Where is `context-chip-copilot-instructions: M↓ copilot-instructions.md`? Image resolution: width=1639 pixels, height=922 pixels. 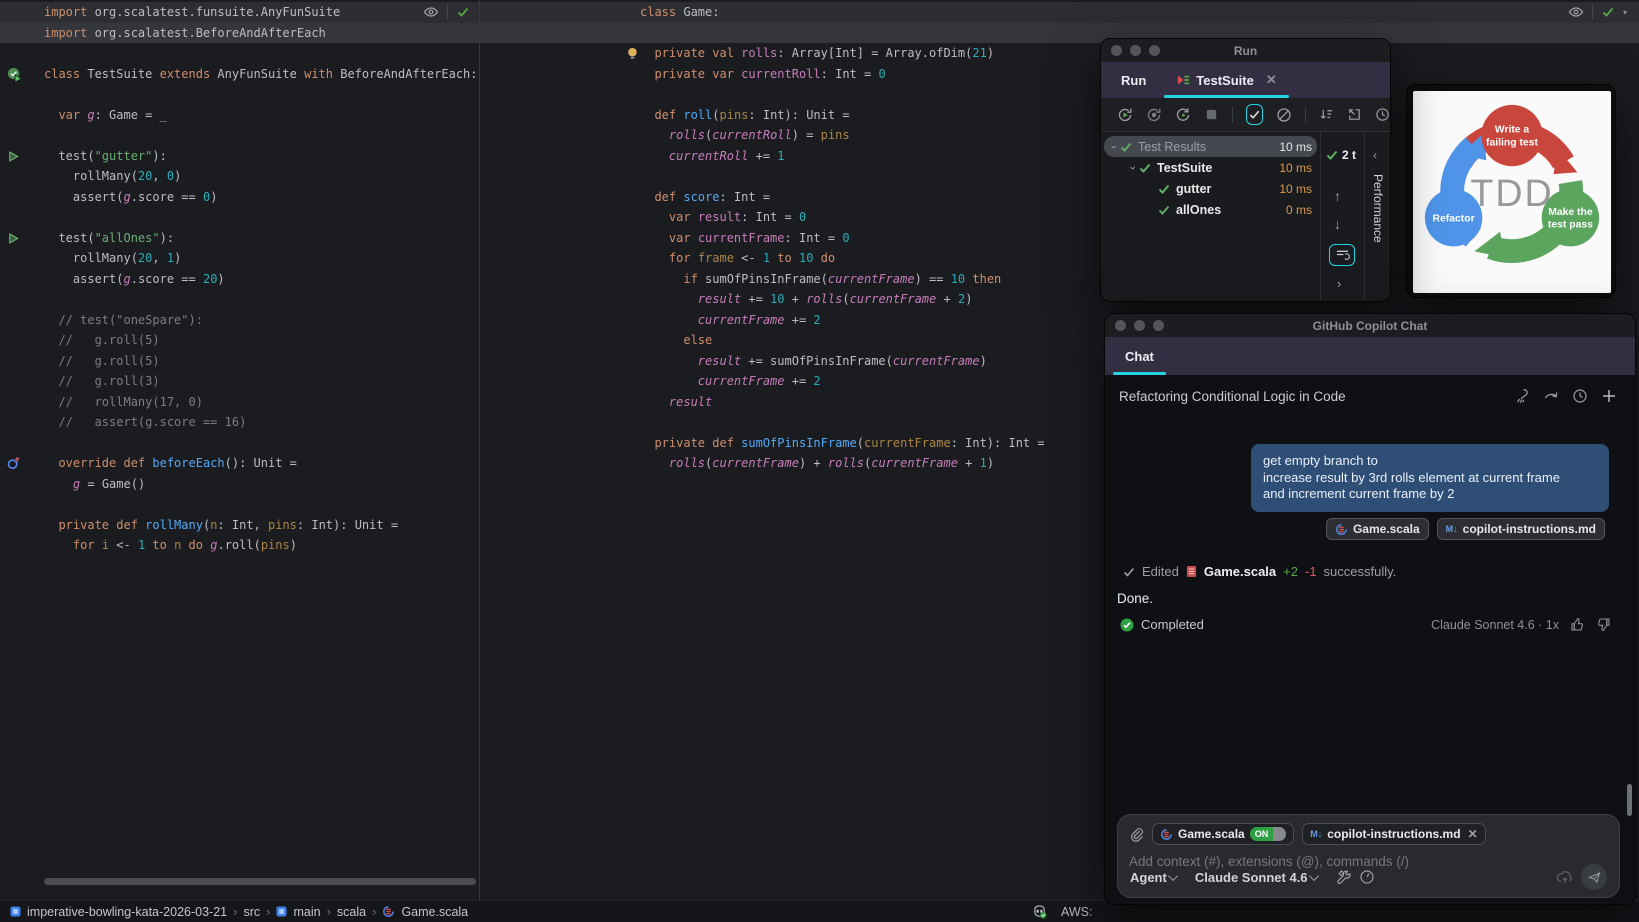
context-chip-copilot-instructions: M↓ copilot-instructions.md is located at coordinates (1520, 529).